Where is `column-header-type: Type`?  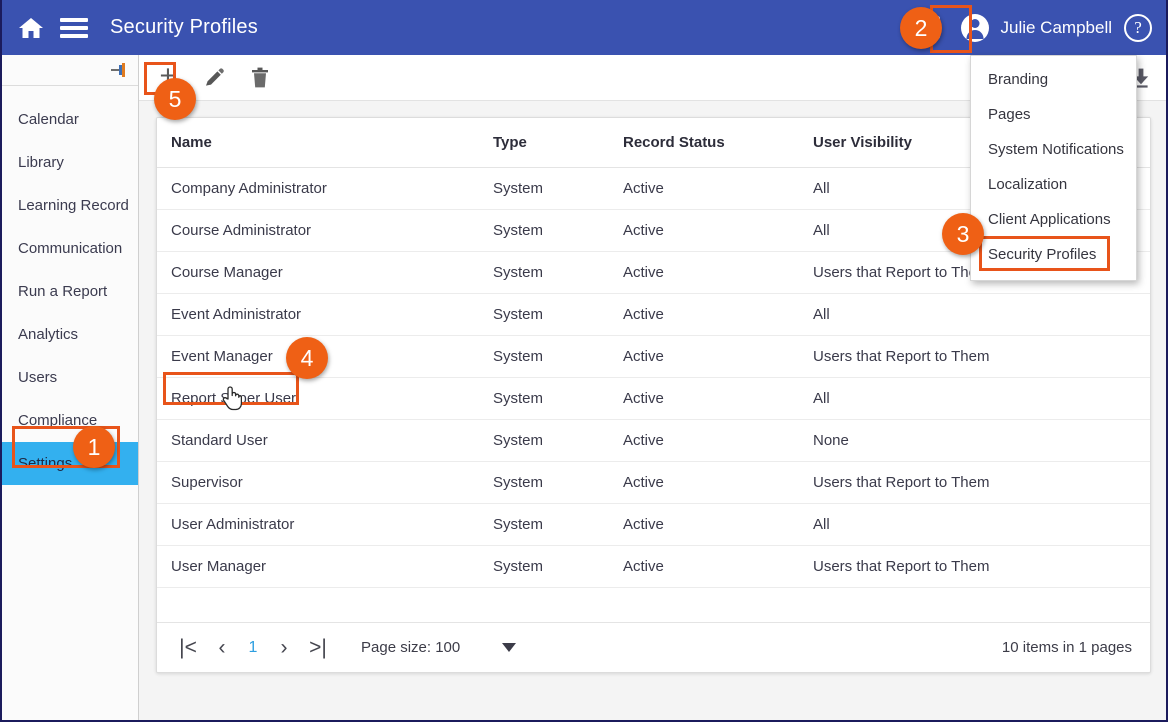 column-header-type: Type is located at coordinates (544, 143).